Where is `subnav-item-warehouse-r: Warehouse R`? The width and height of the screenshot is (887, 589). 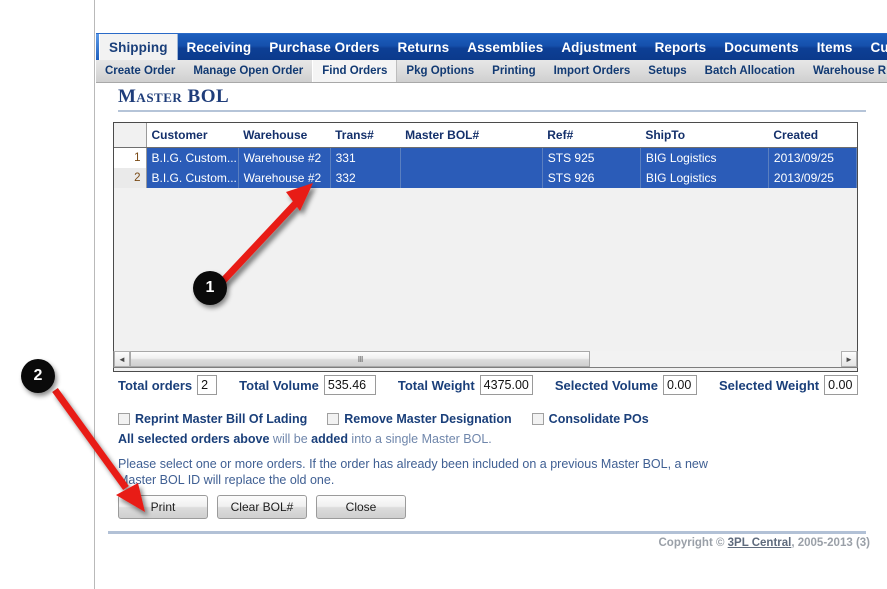
subnav-item-warehouse-r: Warehouse R is located at coordinates (845, 71).